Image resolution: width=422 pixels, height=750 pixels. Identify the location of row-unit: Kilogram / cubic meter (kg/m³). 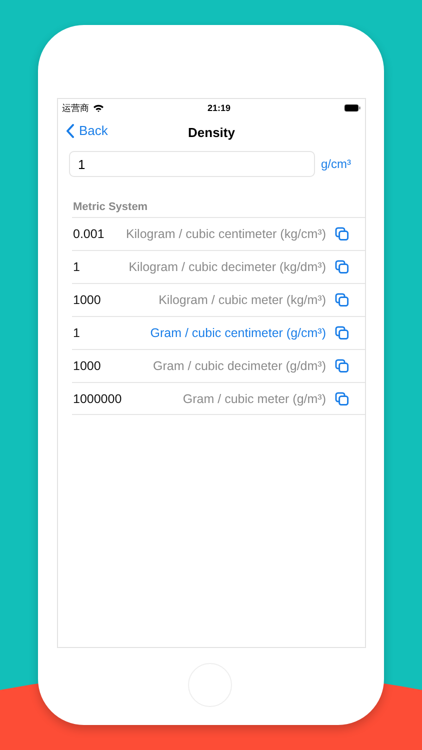
(242, 300).